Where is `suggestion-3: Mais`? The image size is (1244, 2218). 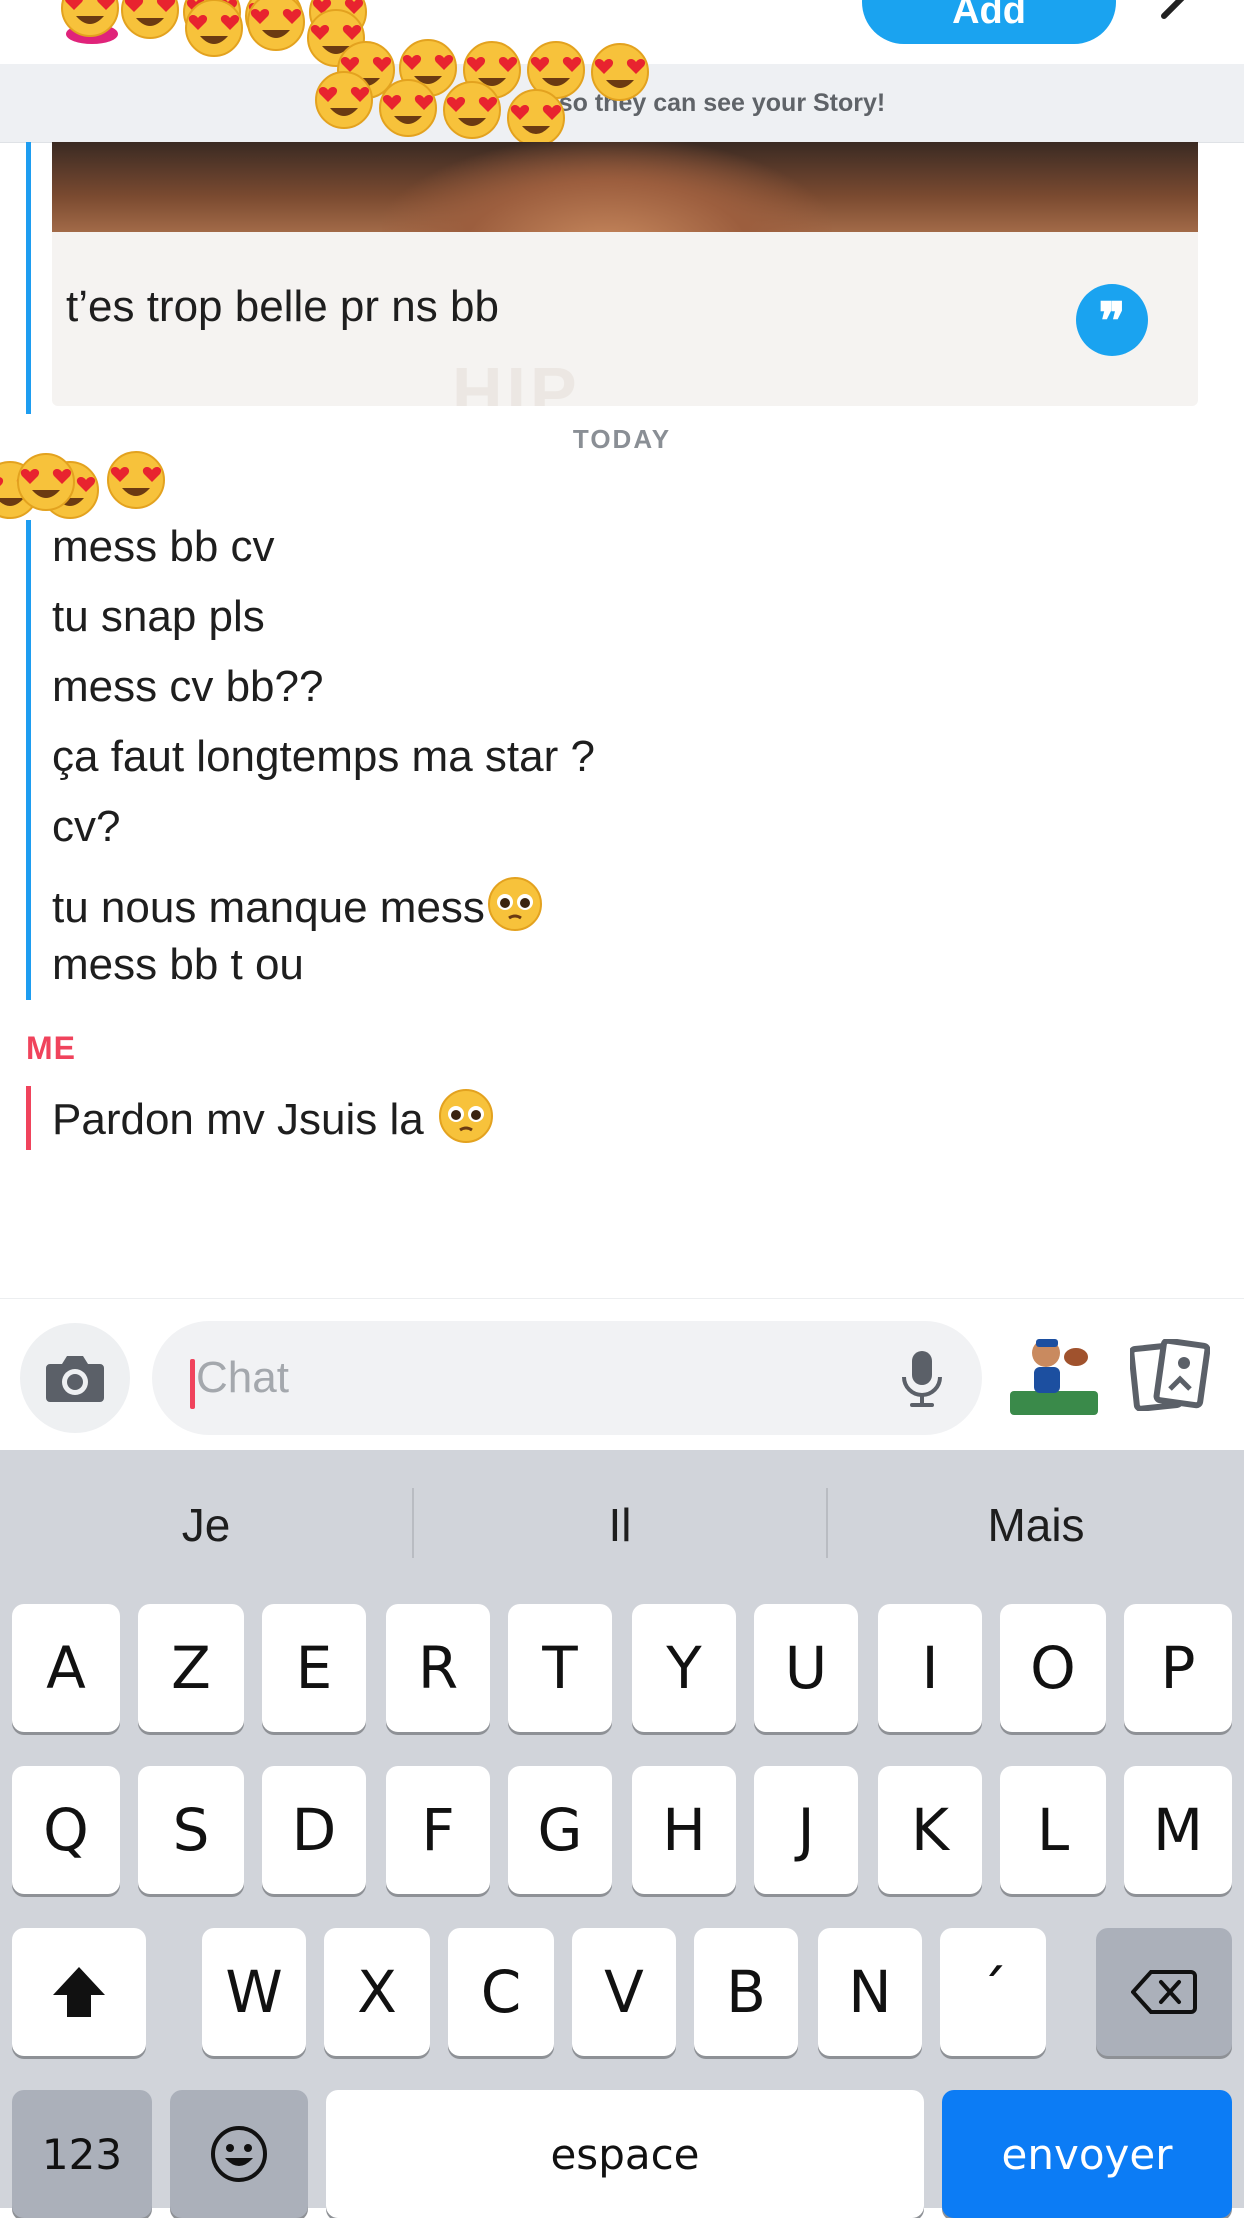 suggestion-3: Mais is located at coordinates (1036, 1525).